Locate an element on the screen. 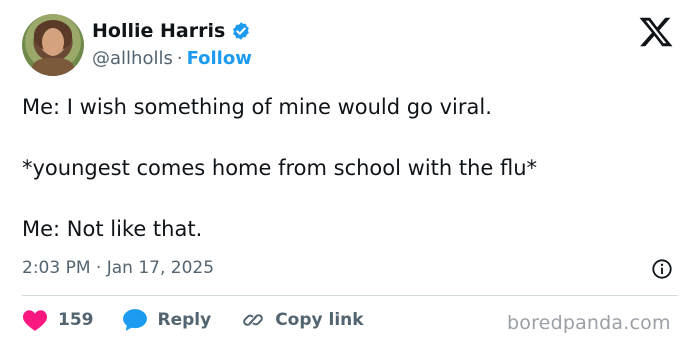 The height and width of the screenshot is (348, 700). like-count: 159 is located at coordinates (76, 320).